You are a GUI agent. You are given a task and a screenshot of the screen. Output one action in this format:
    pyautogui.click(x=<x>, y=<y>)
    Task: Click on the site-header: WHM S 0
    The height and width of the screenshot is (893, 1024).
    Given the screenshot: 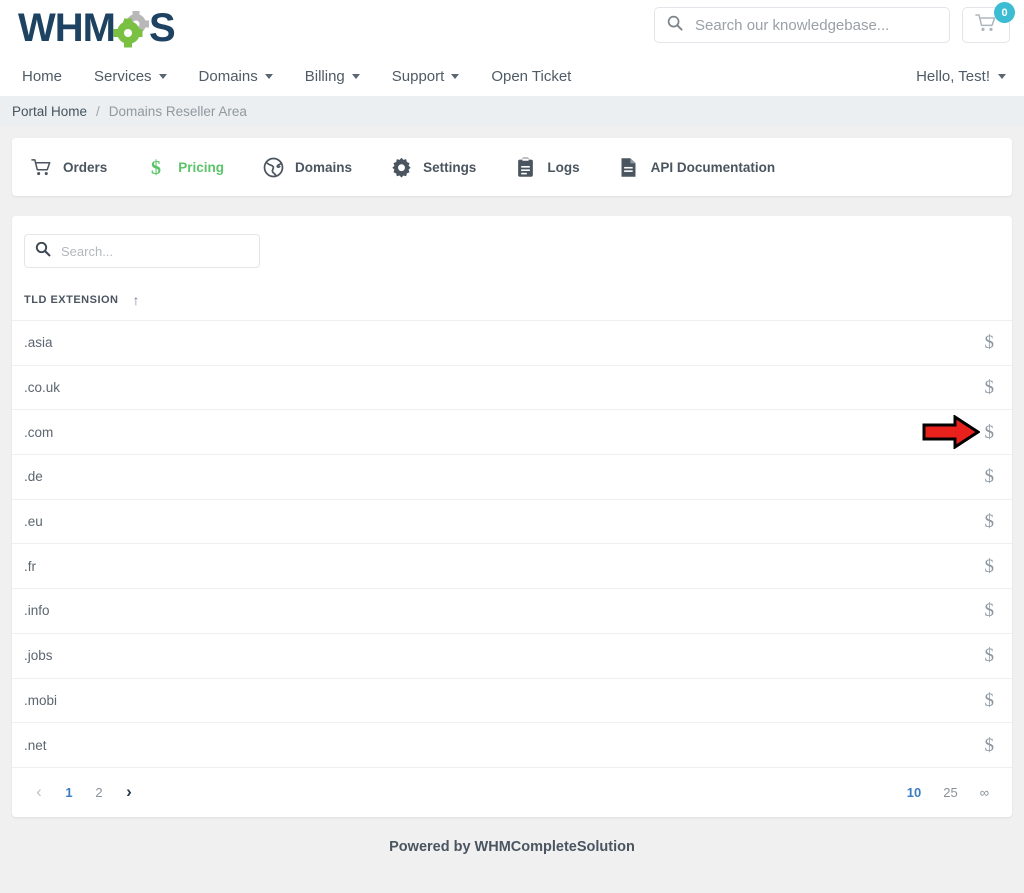 What is the action you would take?
    pyautogui.click(x=512, y=28)
    